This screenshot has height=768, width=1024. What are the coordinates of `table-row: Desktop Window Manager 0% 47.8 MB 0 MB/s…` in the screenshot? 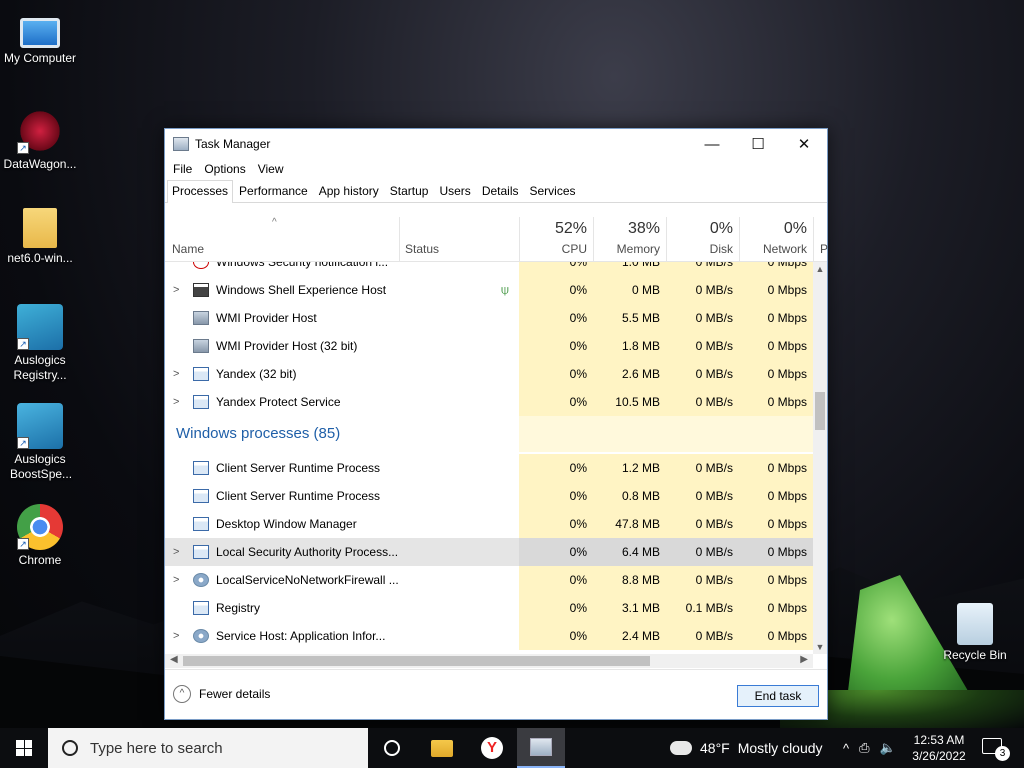 It's located at (489, 524).